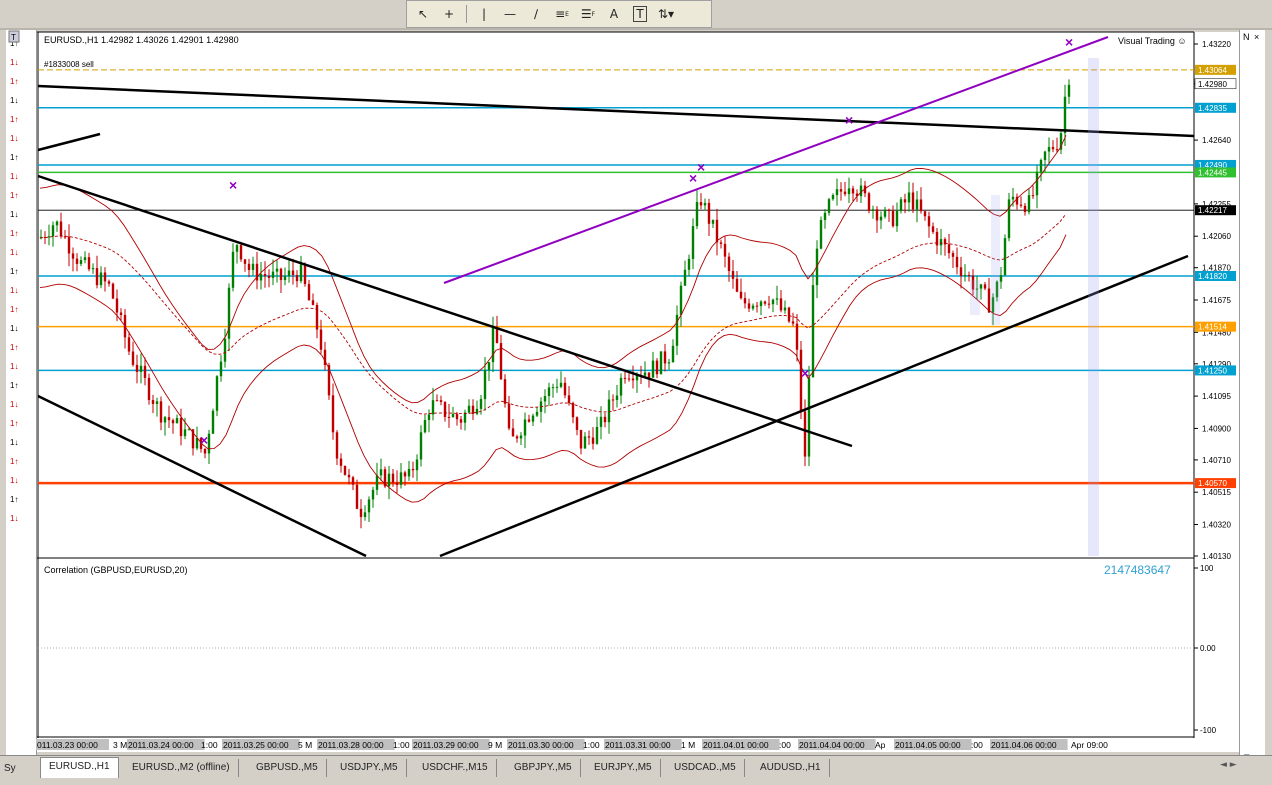 Image resolution: width=1272 pixels, height=785 pixels. Describe the element at coordinates (369, 768) in the screenshot. I see `tab-usdjpy-m5: USDJPY.,M5` at that location.